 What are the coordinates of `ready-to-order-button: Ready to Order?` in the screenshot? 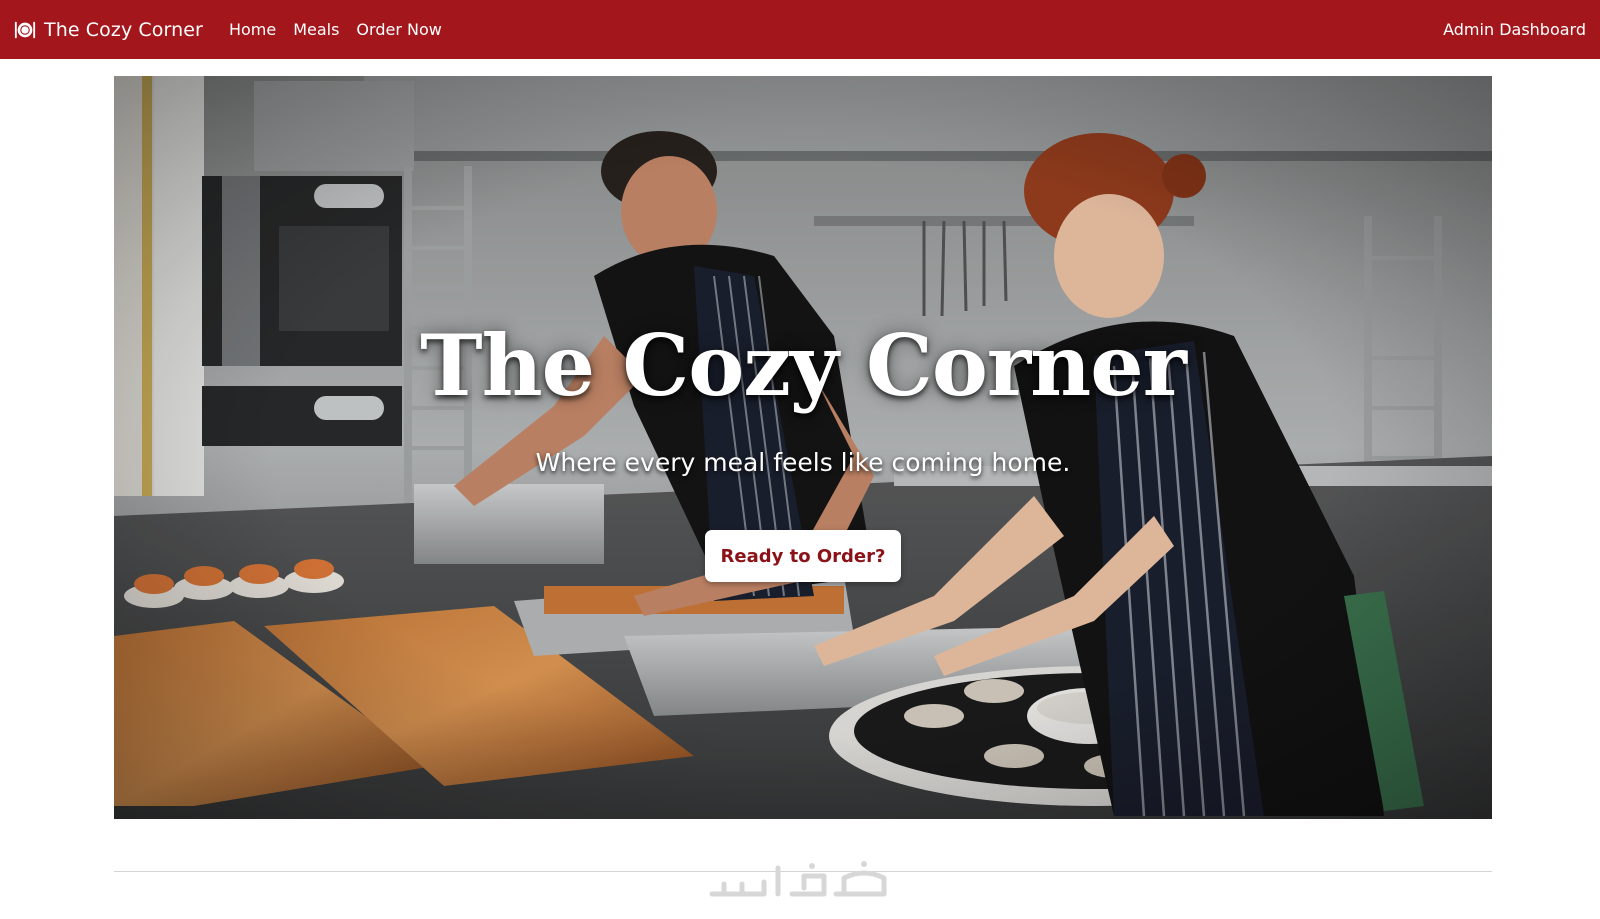 It's located at (803, 556).